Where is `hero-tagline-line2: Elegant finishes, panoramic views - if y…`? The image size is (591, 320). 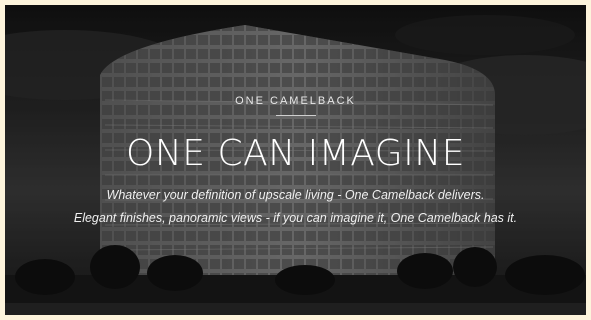
hero-tagline-line2: Elegant finishes, panoramic views - if y… is located at coordinates (295, 218).